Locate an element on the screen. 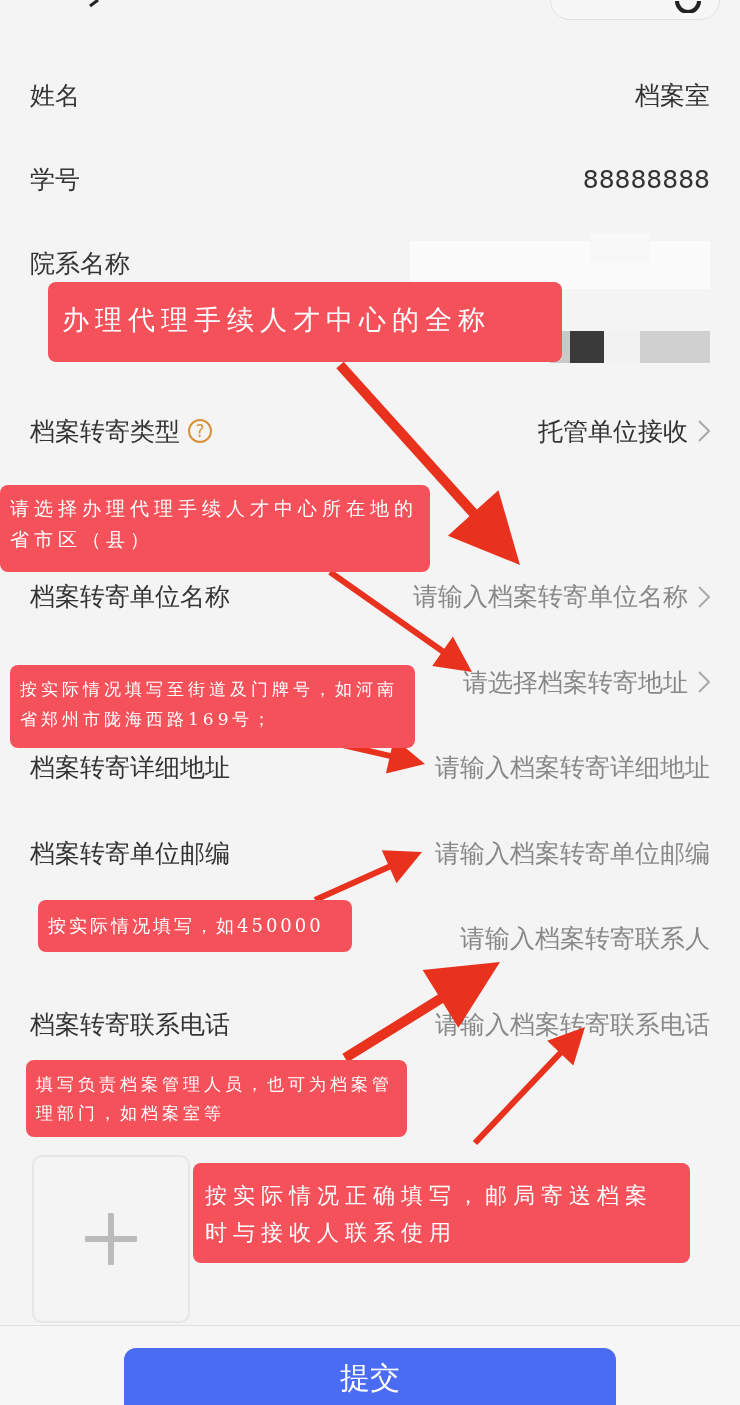 This screenshot has width=740, height=1405. field-label: 档案转寄类型 is located at coordinates (105, 431).